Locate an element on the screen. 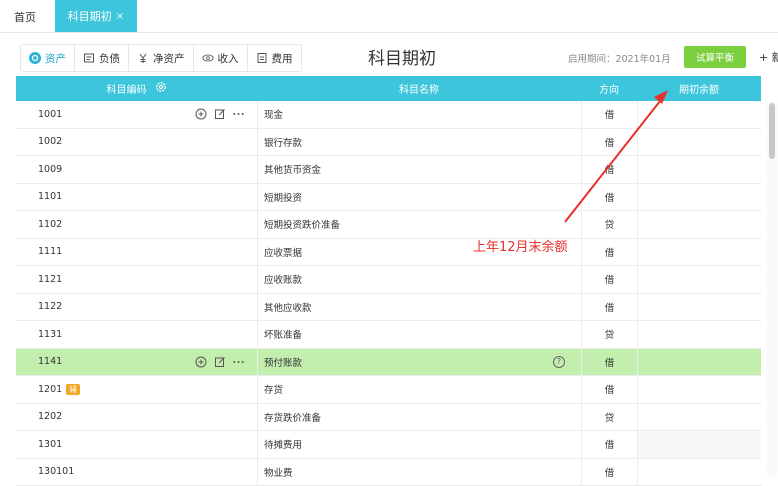  annotation-text: 上年12月末余额 is located at coordinates (520, 245).